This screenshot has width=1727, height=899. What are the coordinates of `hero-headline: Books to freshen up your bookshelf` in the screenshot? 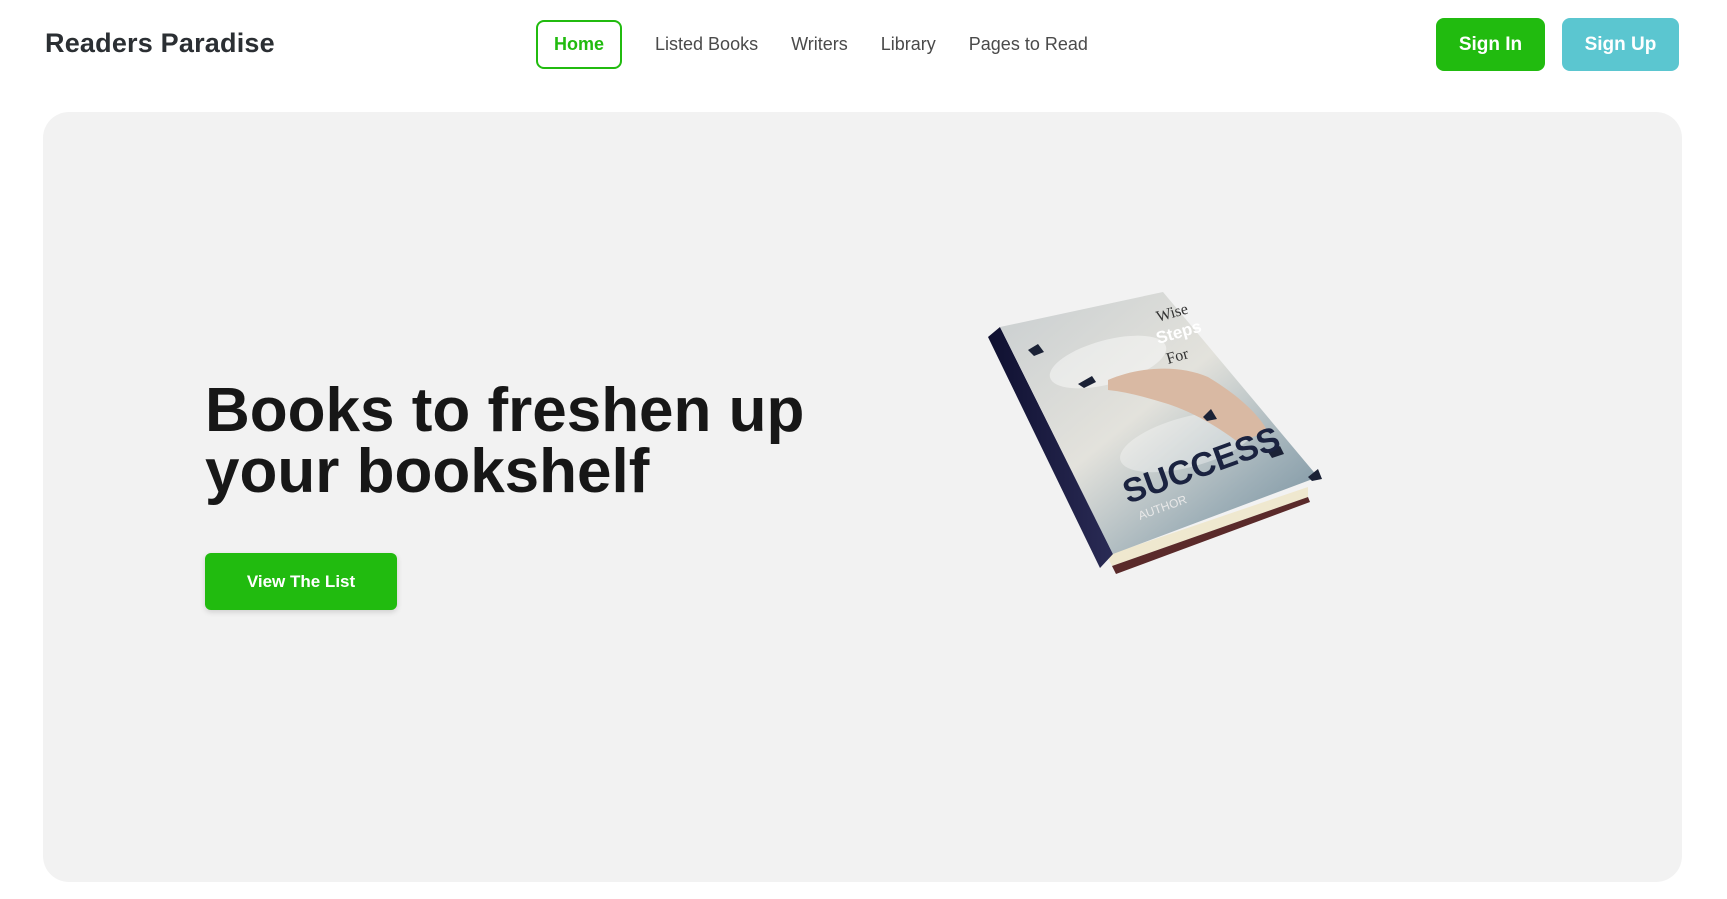 It's located at (555, 441).